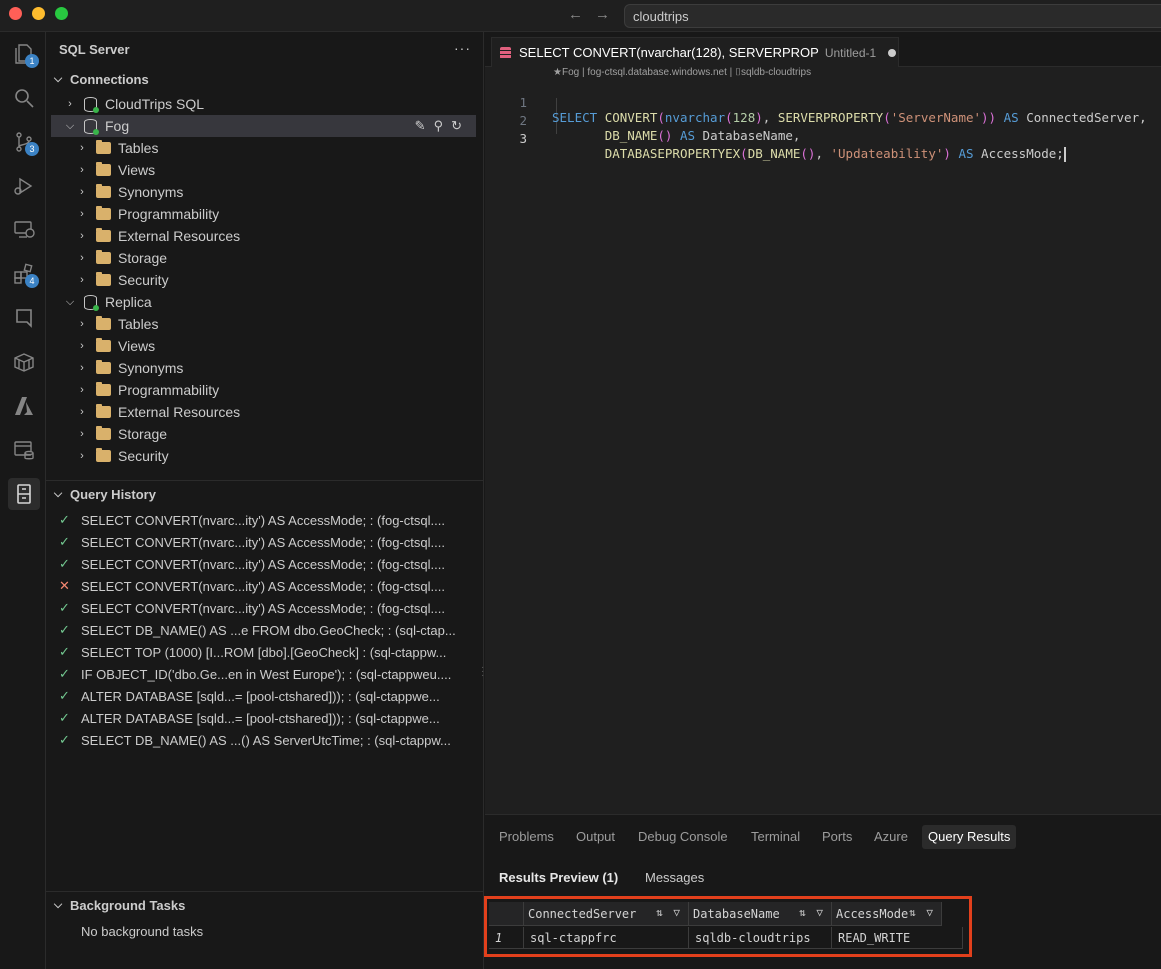 The width and height of the screenshot is (1161, 969). What do you see at coordinates (575, 14) in the screenshot?
I see `back-arrow-icon: ←` at bounding box center [575, 14].